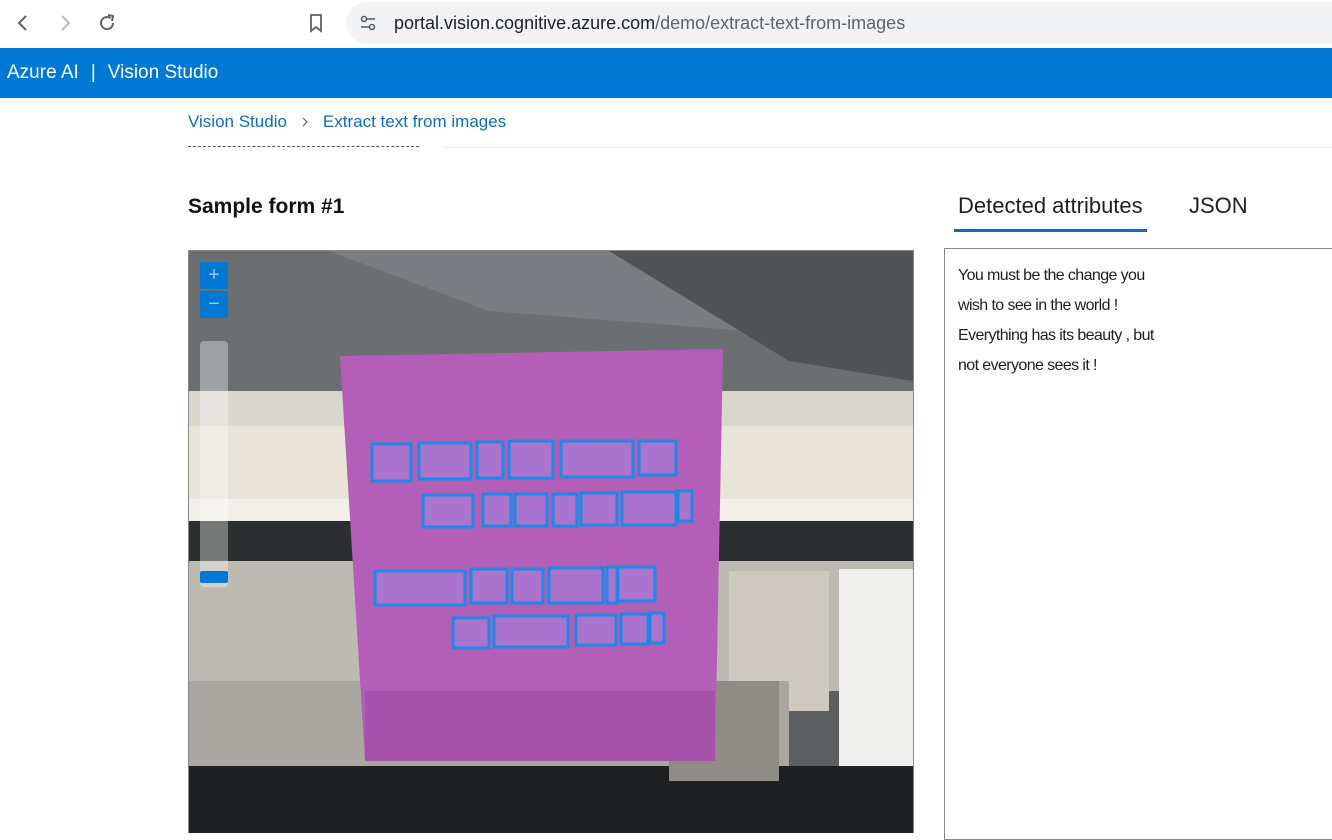  I want to click on forward-button, so click(65, 23).